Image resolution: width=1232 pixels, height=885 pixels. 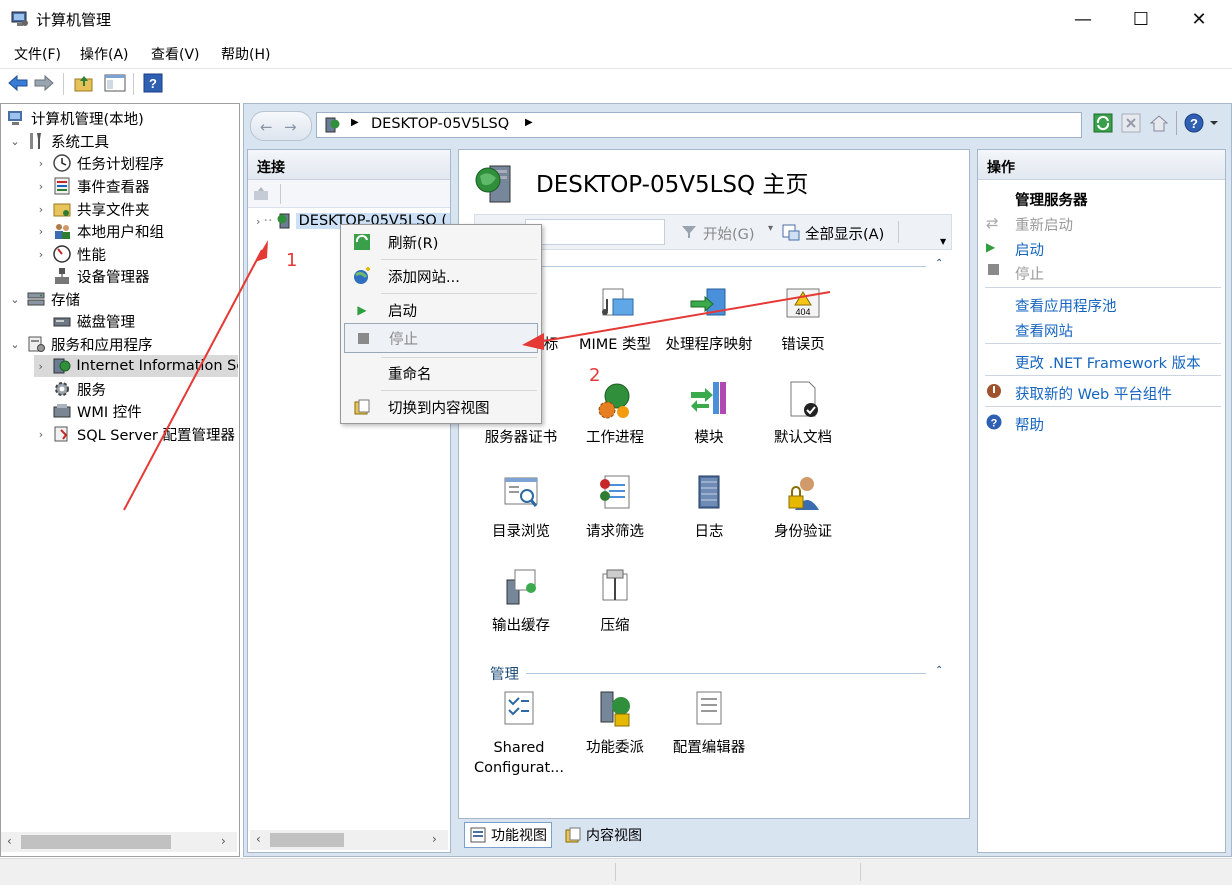 I want to click on context-menu-switch-content-view: 切换到内容视图, so click(x=441, y=407).